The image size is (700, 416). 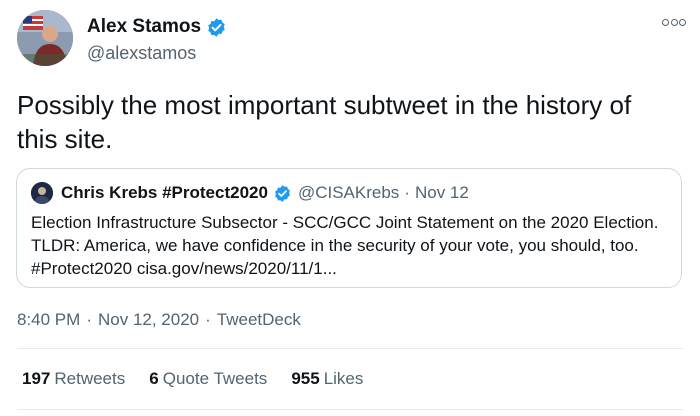 What do you see at coordinates (343, 378) in the screenshot?
I see `likes-label: Likes` at bounding box center [343, 378].